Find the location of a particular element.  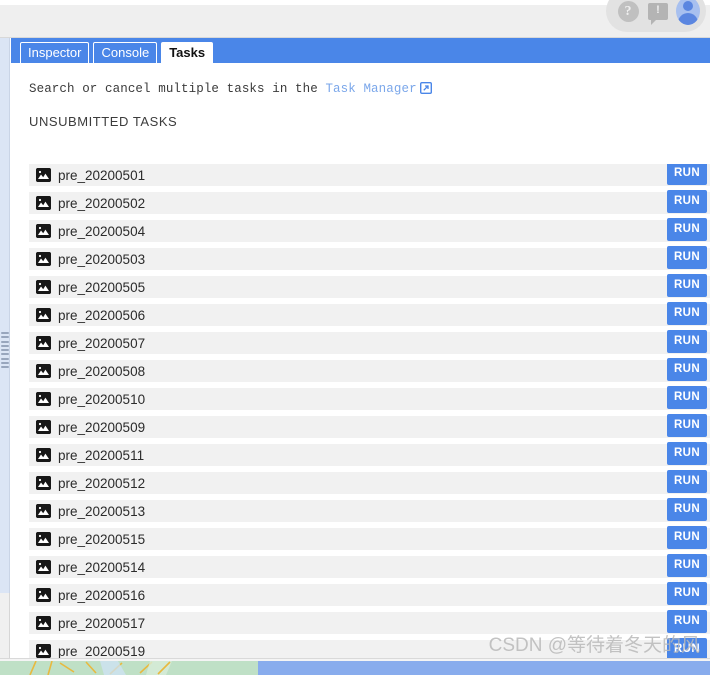

task-manager-link: Task Manager is located at coordinates (370, 89).